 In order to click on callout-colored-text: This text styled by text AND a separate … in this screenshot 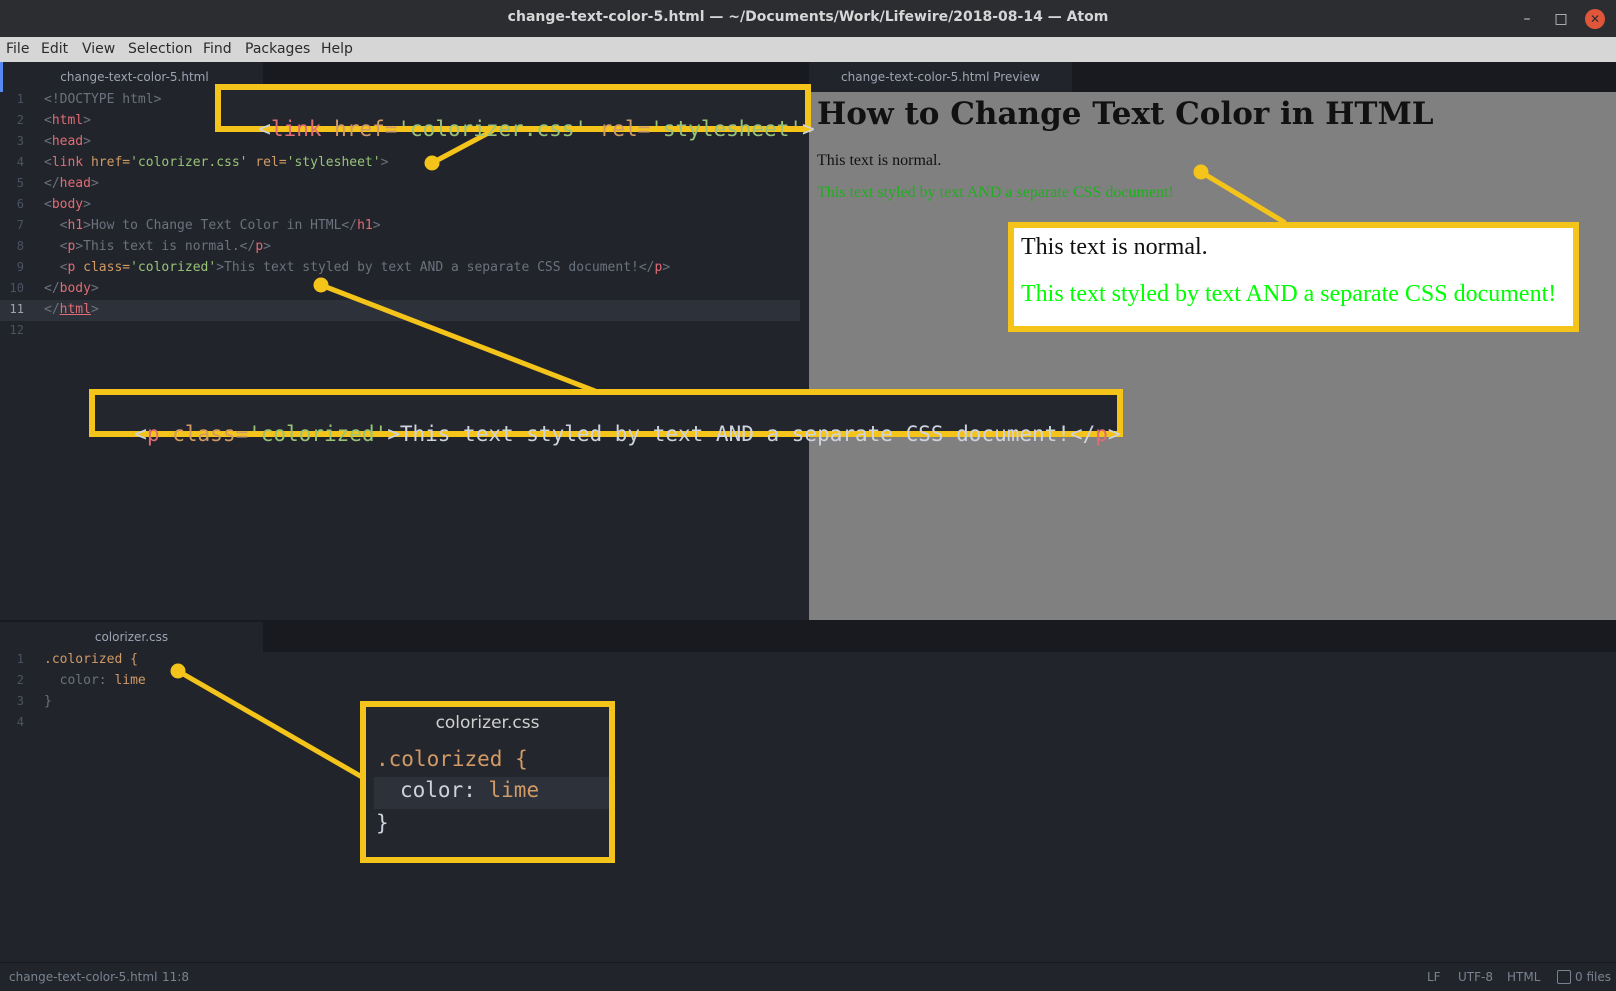, I will do `click(1289, 294)`.